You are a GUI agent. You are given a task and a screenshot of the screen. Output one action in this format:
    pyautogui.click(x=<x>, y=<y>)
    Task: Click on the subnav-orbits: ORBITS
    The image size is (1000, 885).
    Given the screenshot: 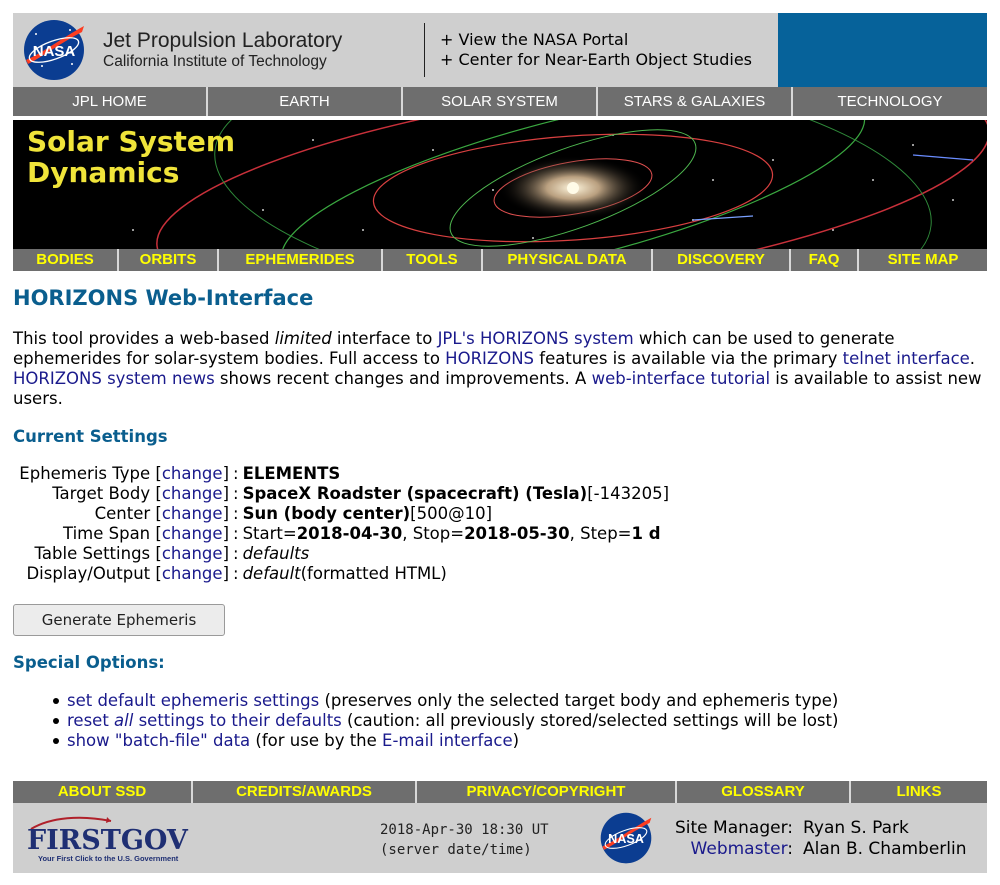 What is the action you would take?
    pyautogui.click(x=169, y=260)
    